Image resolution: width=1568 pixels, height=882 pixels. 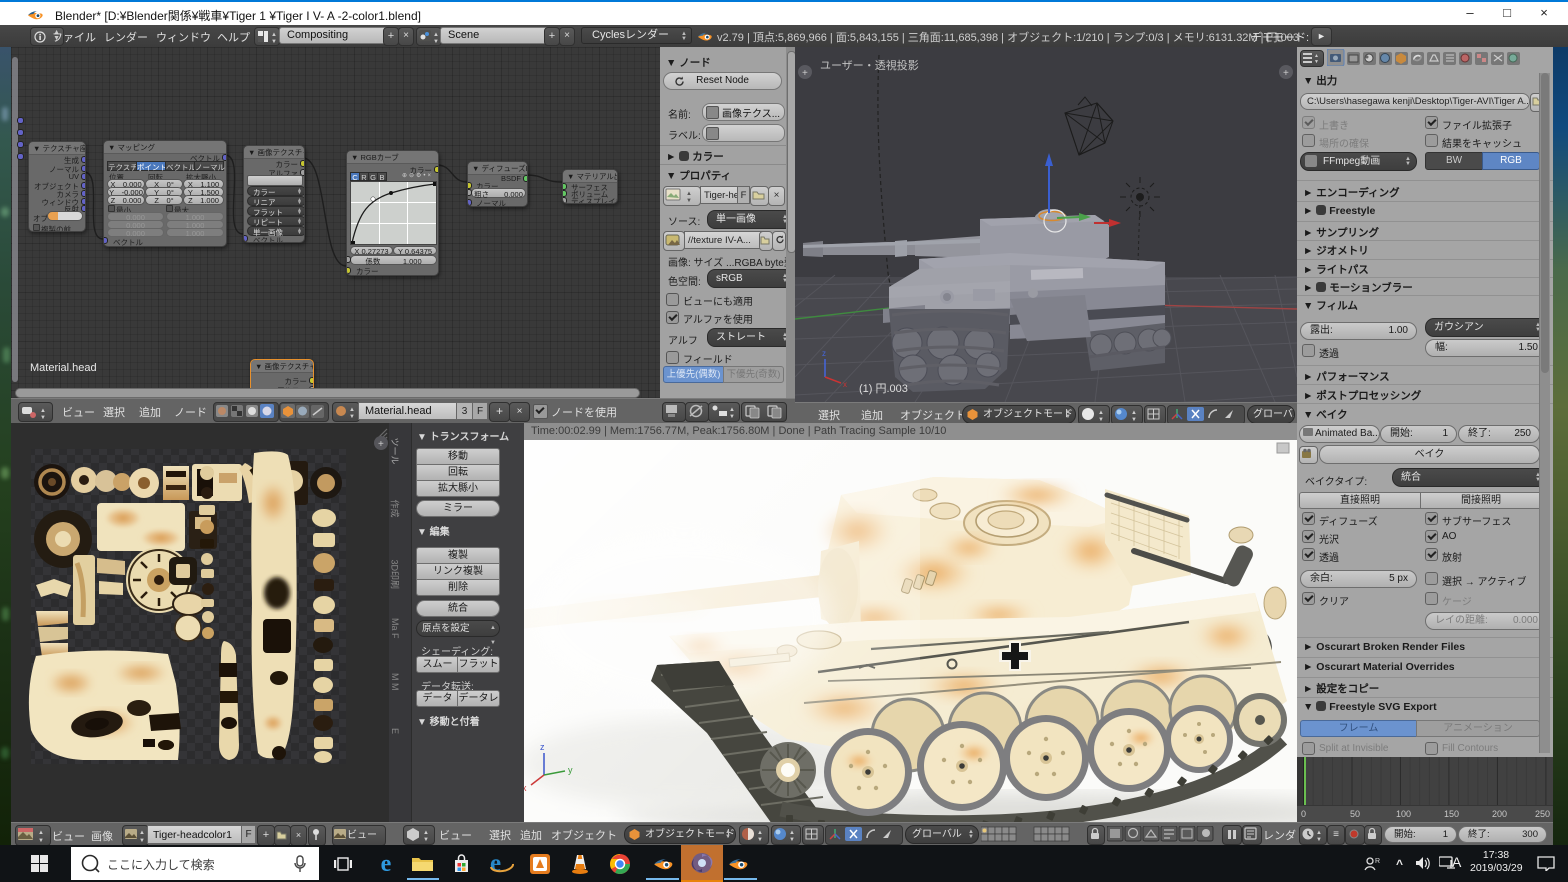 What do you see at coordinates (570, 770) in the screenshot?
I see `svg-text: y` at bounding box center [570, 770].